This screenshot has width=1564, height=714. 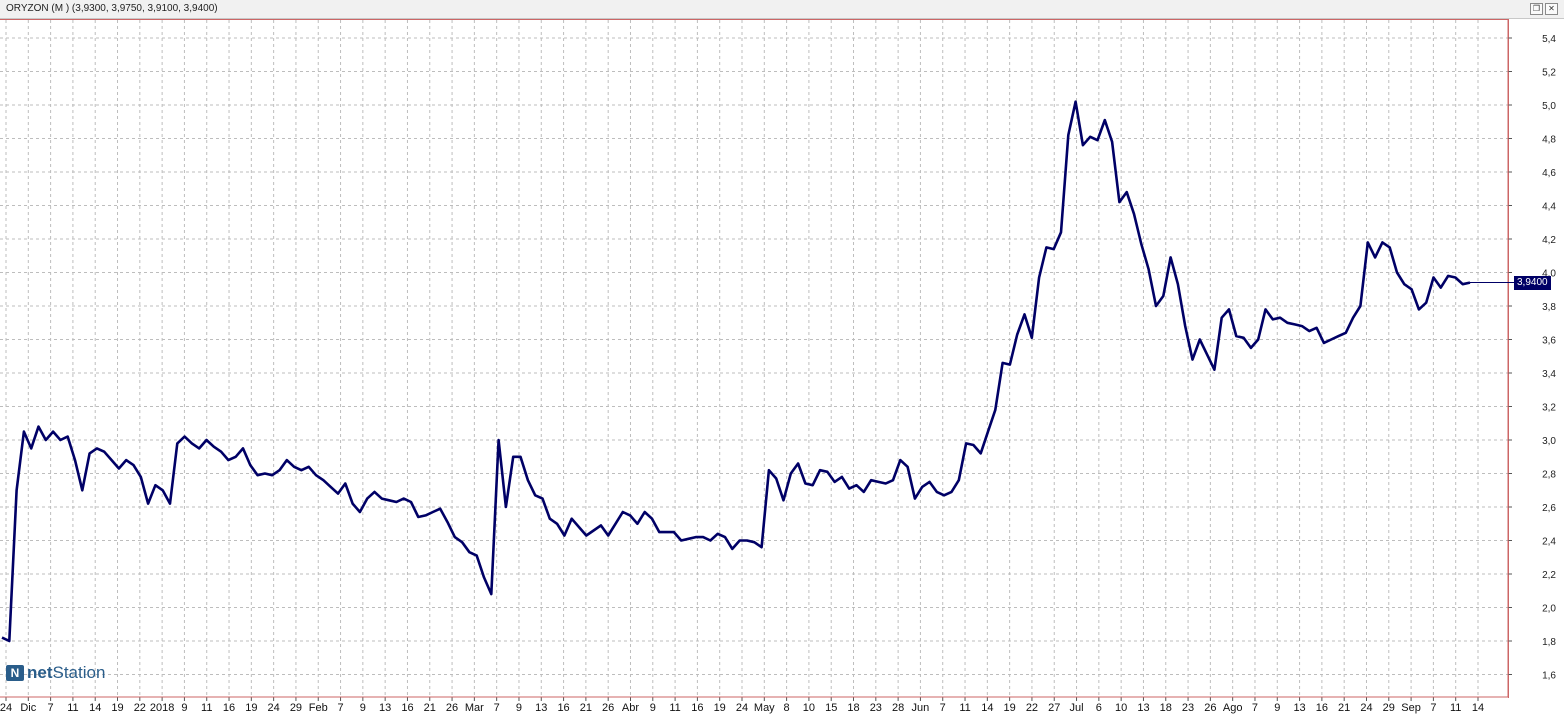 I want to click on y-tick-label: 5,0, so click(x=1549, y=106).